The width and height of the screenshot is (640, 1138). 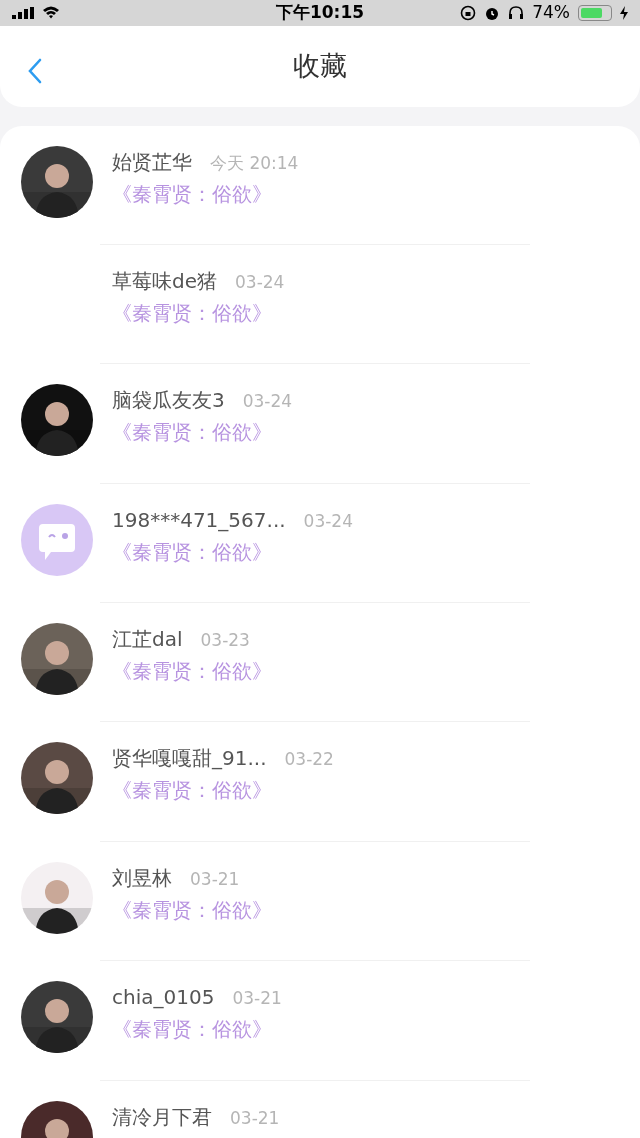 What do you see at coordinates (163, 998) in the screenshot?
I see `user-name: chia_0105` at bounding box center [163, 998].